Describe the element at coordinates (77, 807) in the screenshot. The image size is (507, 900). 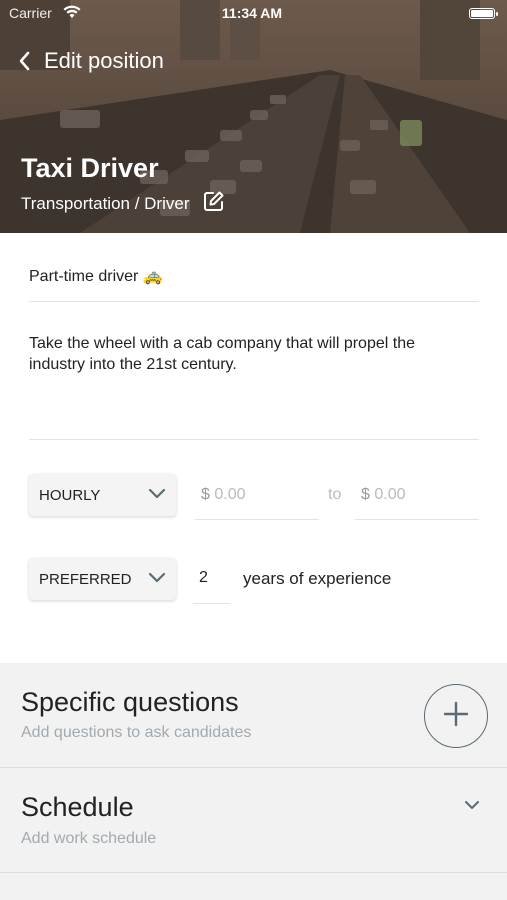
I see `schedule-title: Schedule` at that location.